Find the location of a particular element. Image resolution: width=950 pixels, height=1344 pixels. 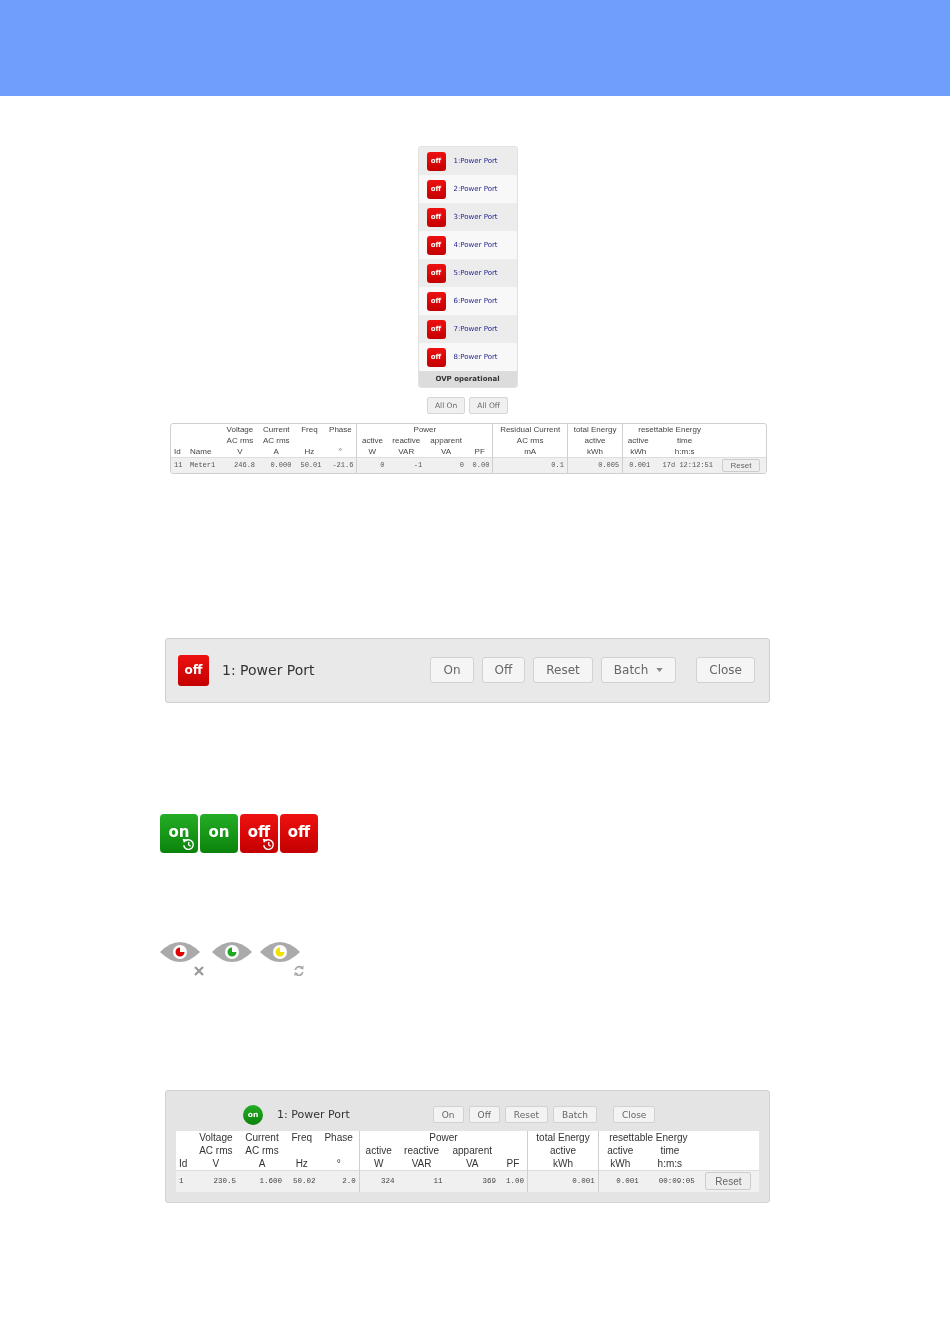

dialog-button: Reset is located at coordinates (563, 670).